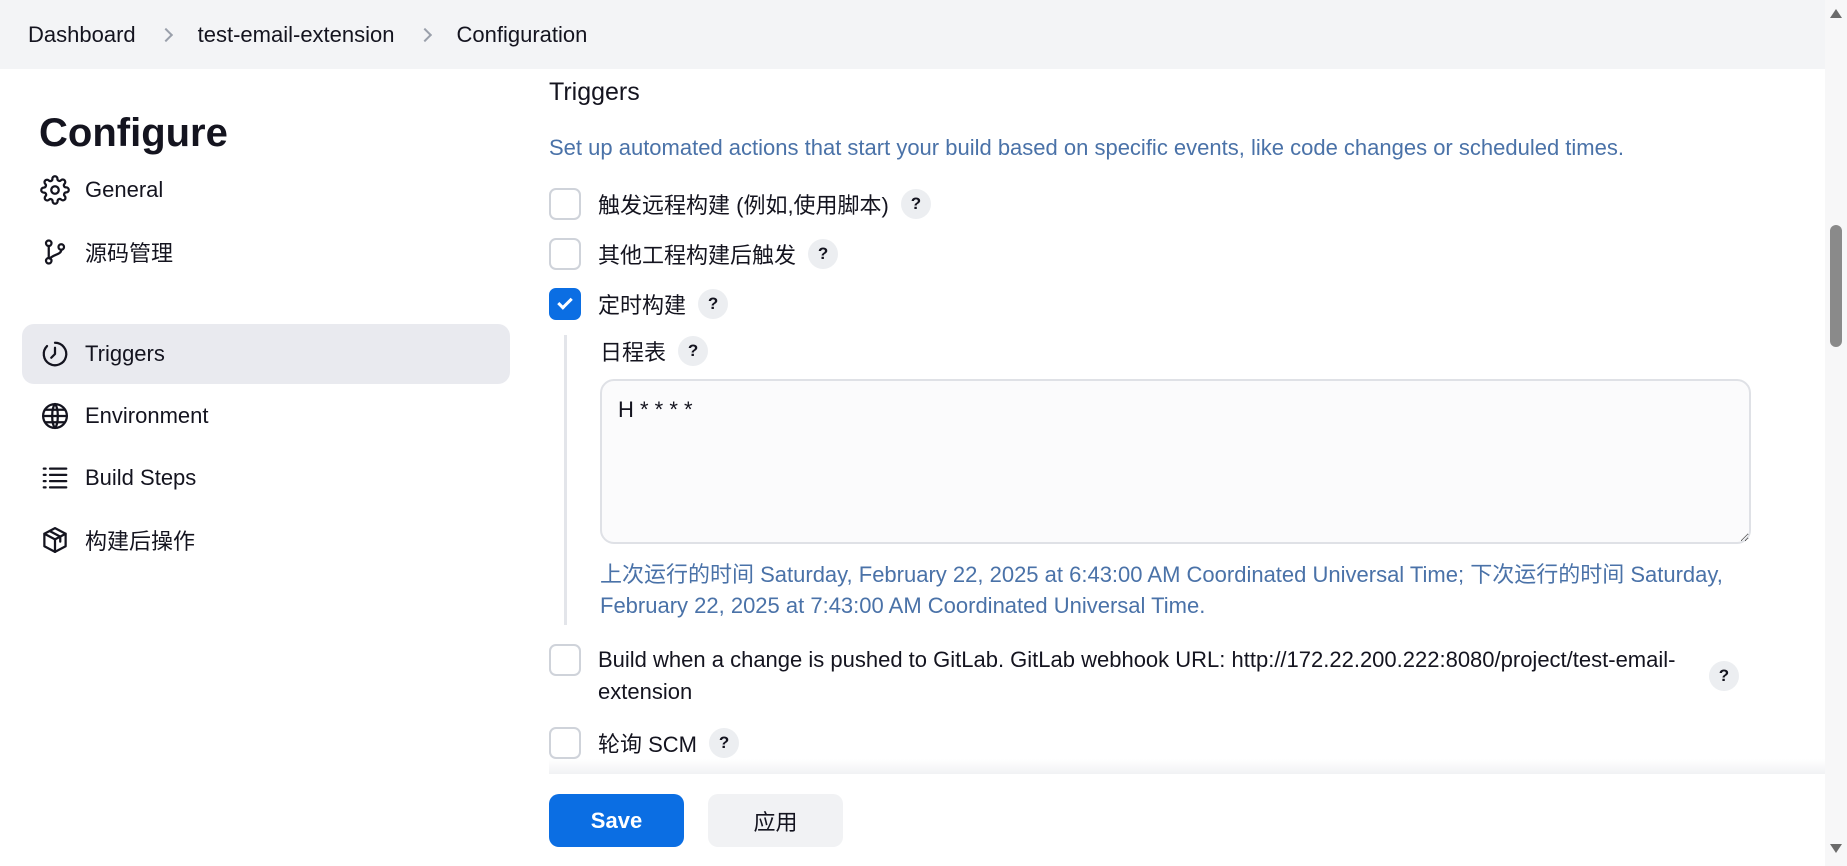  I want to click on package-icon, so click(55, 540).